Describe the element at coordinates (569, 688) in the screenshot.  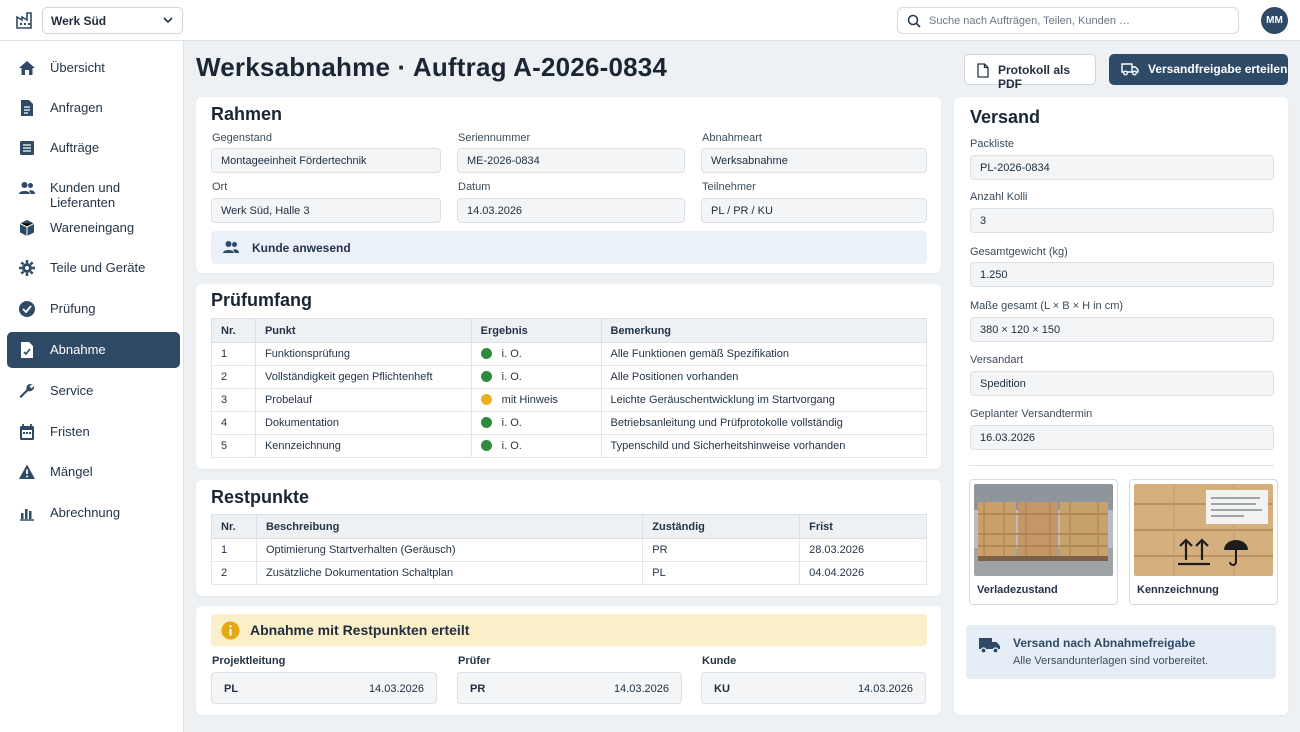
I see `signature-field-pruefer: PR 14.03.2026` at that location.